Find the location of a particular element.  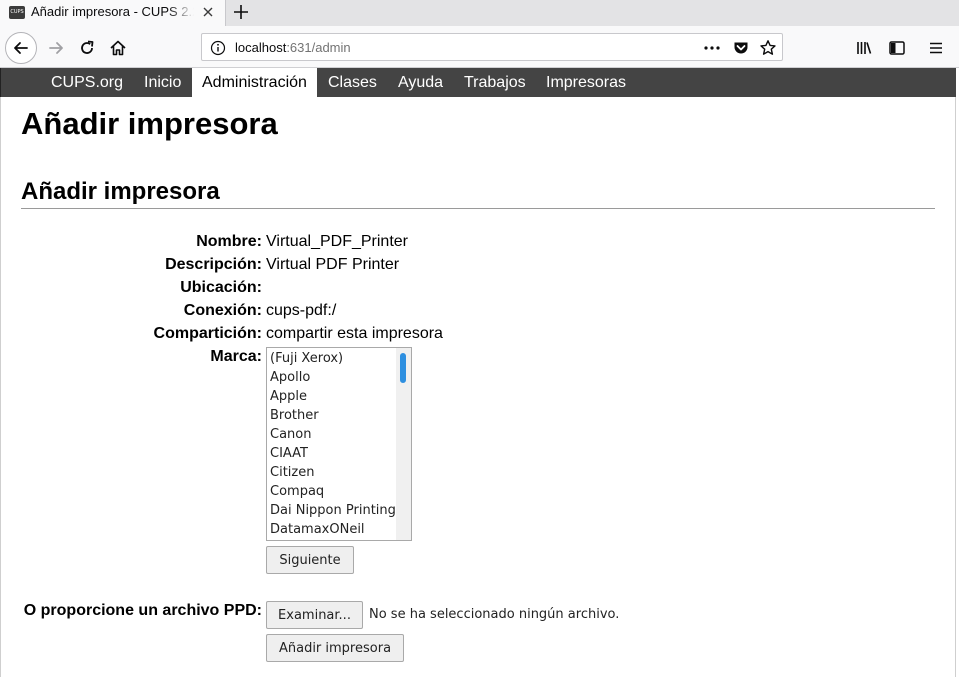

home-icon is located at coordinates (118, 48).